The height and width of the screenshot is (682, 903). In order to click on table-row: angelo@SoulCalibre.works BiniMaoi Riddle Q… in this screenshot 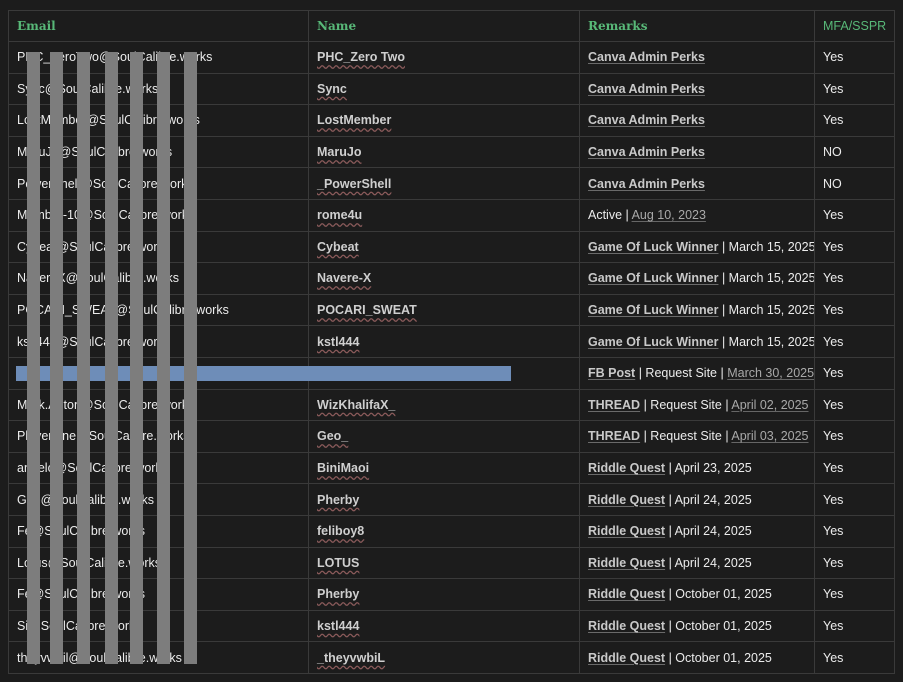, I will do `click(451, 468)`.